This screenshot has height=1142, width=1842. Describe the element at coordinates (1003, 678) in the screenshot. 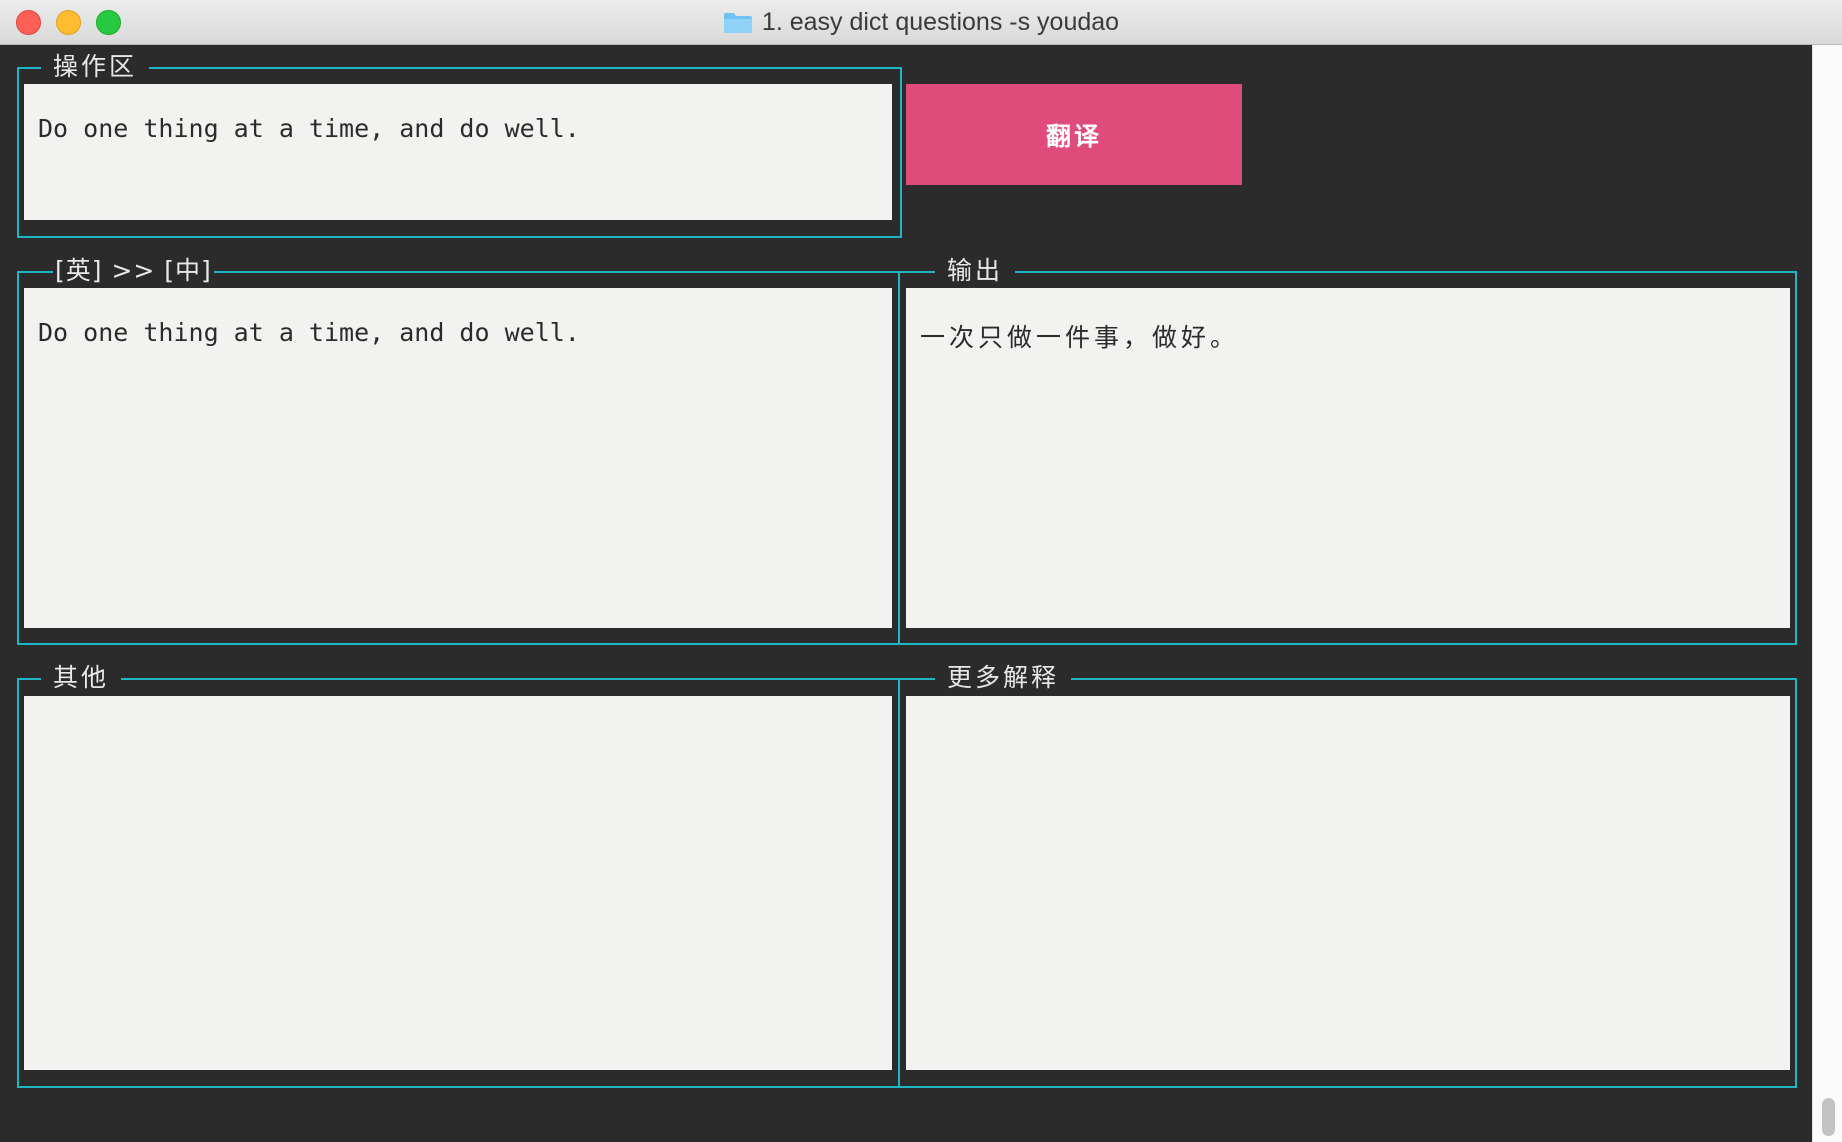

I see `more-legend: 更多解释` at that location.